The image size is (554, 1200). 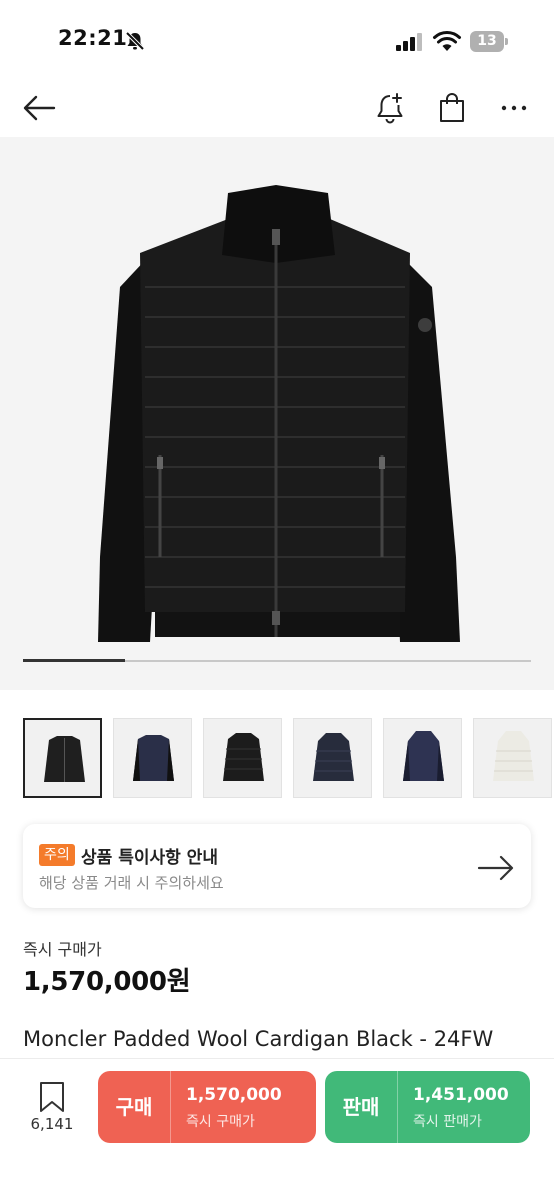 I want to click on wifi-icon, so click(x=447, y=40).